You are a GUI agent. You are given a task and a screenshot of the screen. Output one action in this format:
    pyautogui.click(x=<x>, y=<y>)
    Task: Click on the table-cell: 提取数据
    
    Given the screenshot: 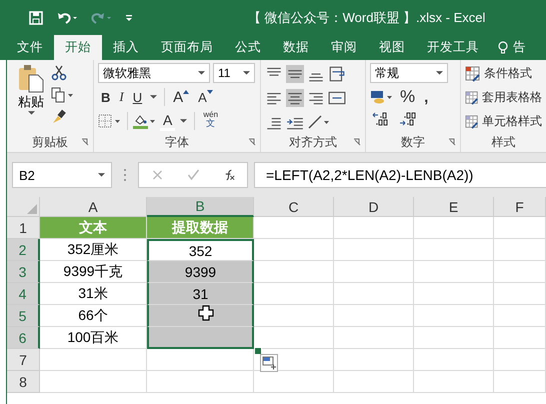 What is the action you would take?
    pyautogui.click(x=200, y=228)
    